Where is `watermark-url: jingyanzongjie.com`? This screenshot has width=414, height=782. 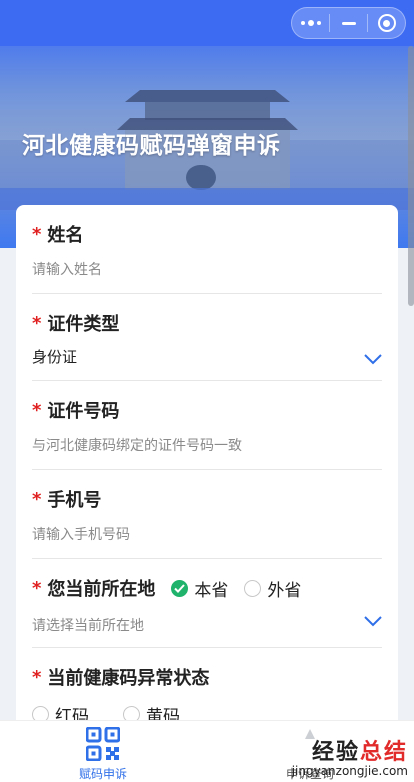 watermark-url: jingyanzongjie.com is located at coordinates (349, 771).